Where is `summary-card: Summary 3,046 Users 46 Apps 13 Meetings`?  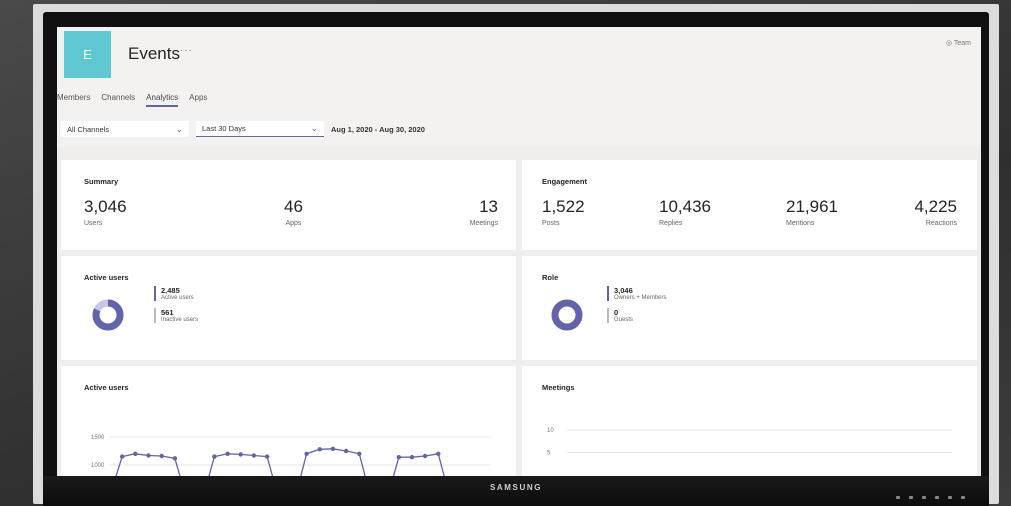 summary-card: Summary 3,046 Users 46 Apps 13 Meetings is located at coordinates (288, 205).